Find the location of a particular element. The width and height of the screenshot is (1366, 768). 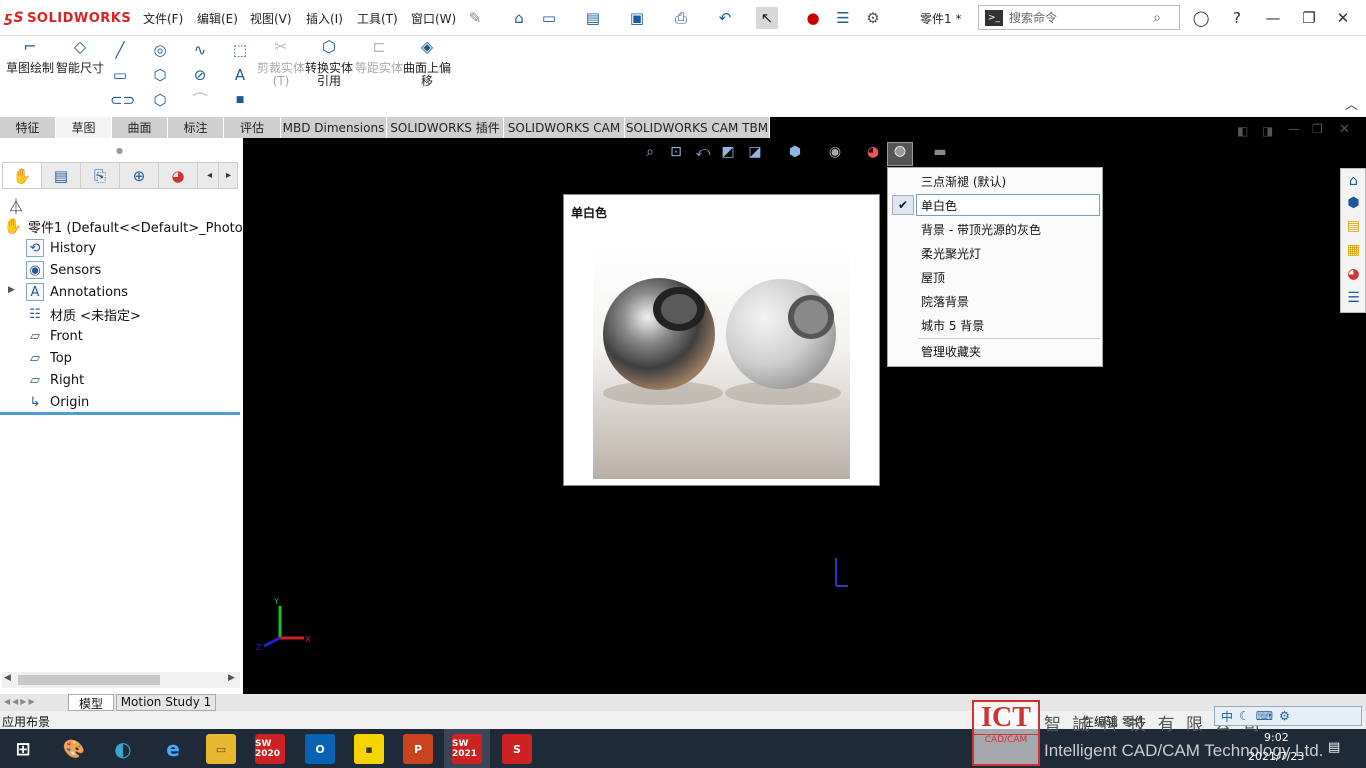

file-explorer-app-icon: ▭ is located at coordinates (221, 749).